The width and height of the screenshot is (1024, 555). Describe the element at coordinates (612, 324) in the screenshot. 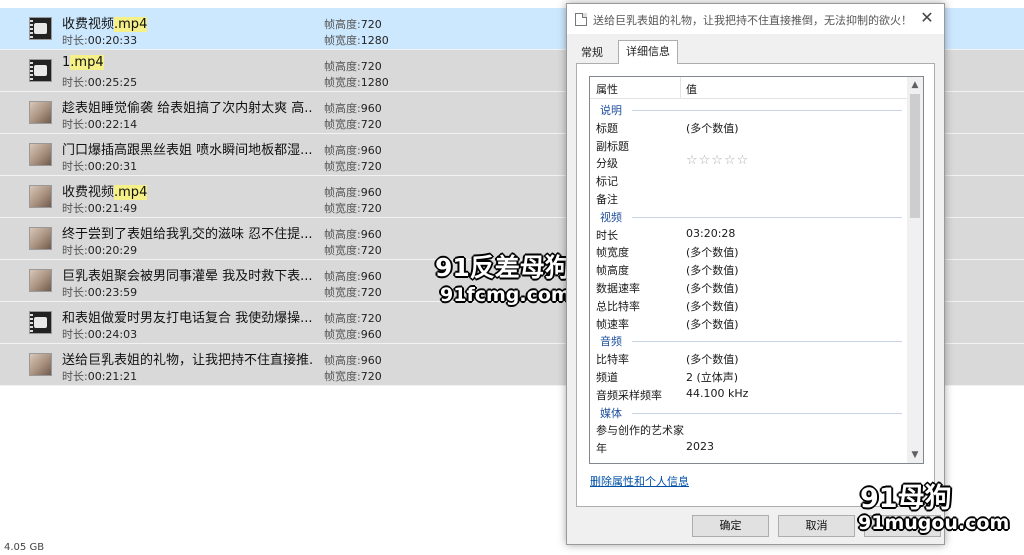

I see `property-name: 帧速率` at that location.